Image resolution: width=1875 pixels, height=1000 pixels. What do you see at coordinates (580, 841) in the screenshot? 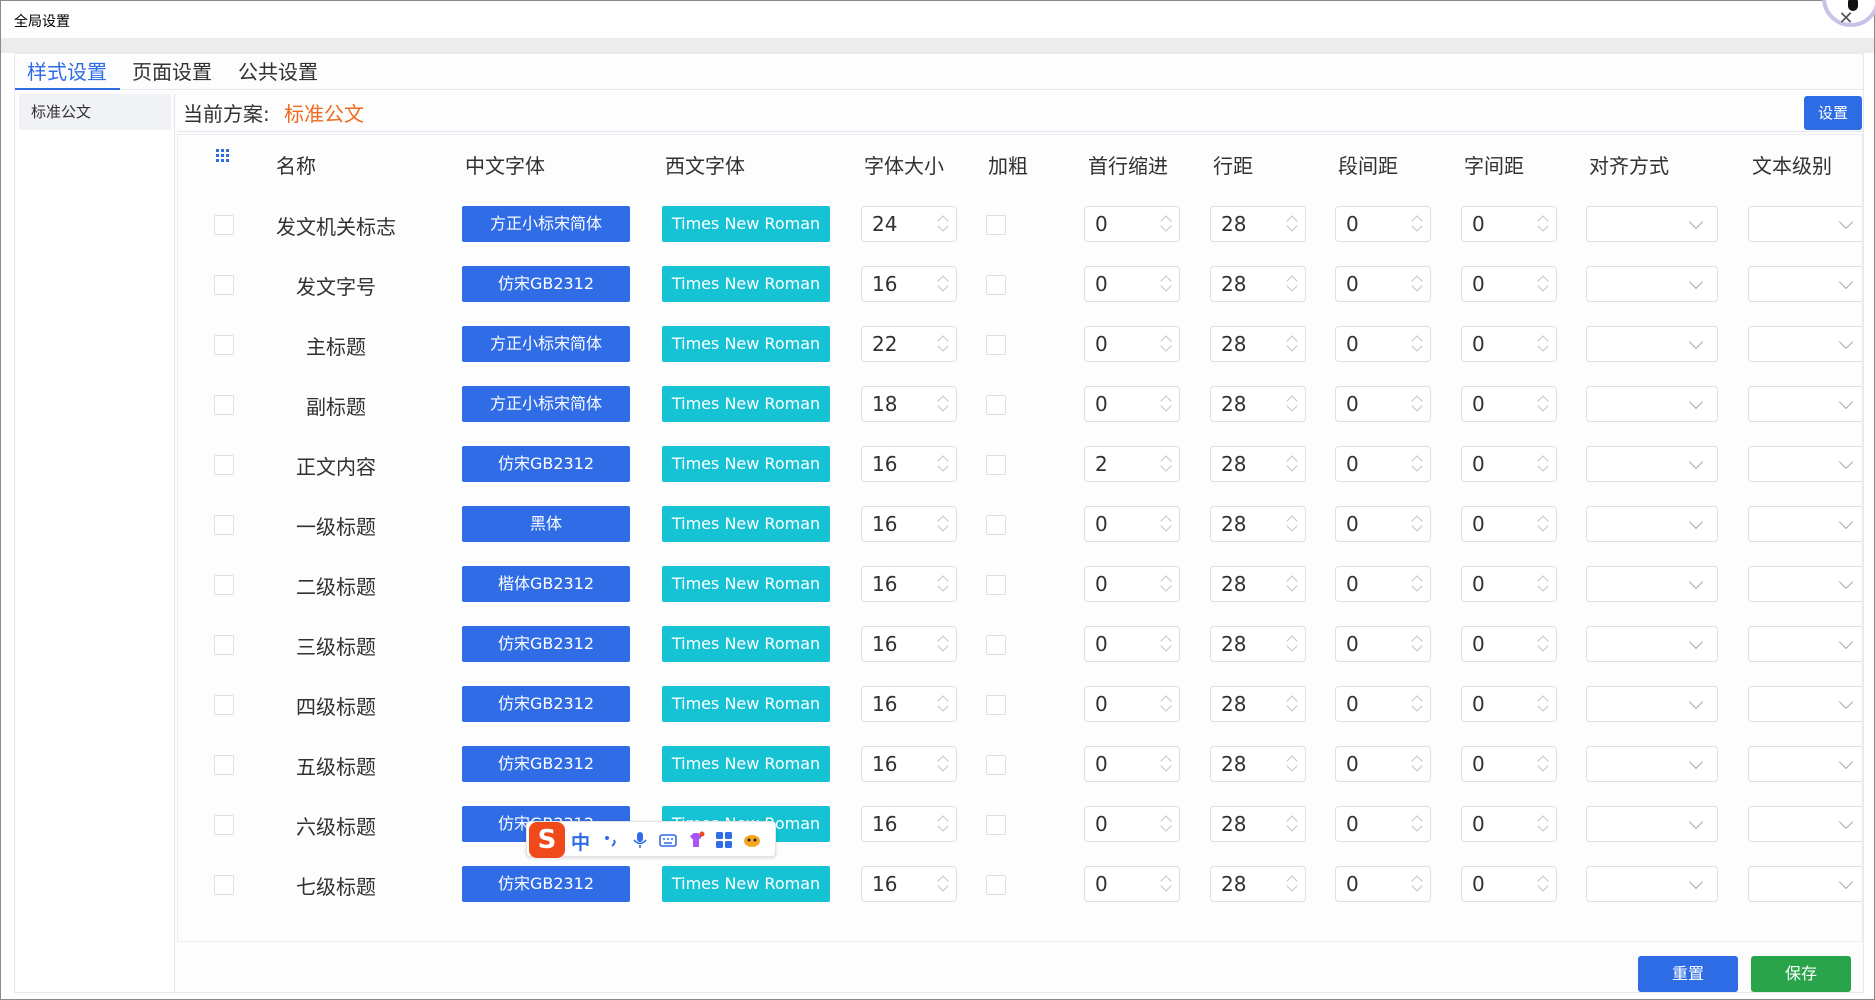
I see `ime-mode: 中` at bounding box center [580, 841].